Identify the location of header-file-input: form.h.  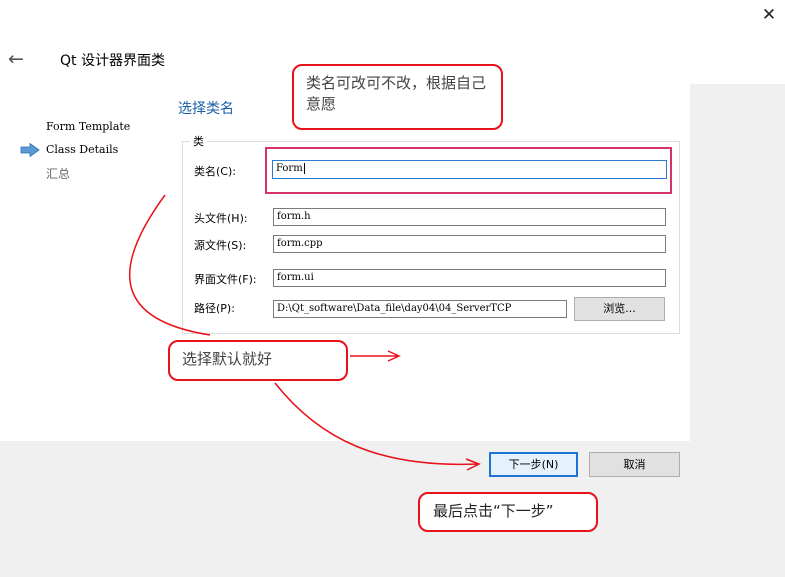
(469, 217).